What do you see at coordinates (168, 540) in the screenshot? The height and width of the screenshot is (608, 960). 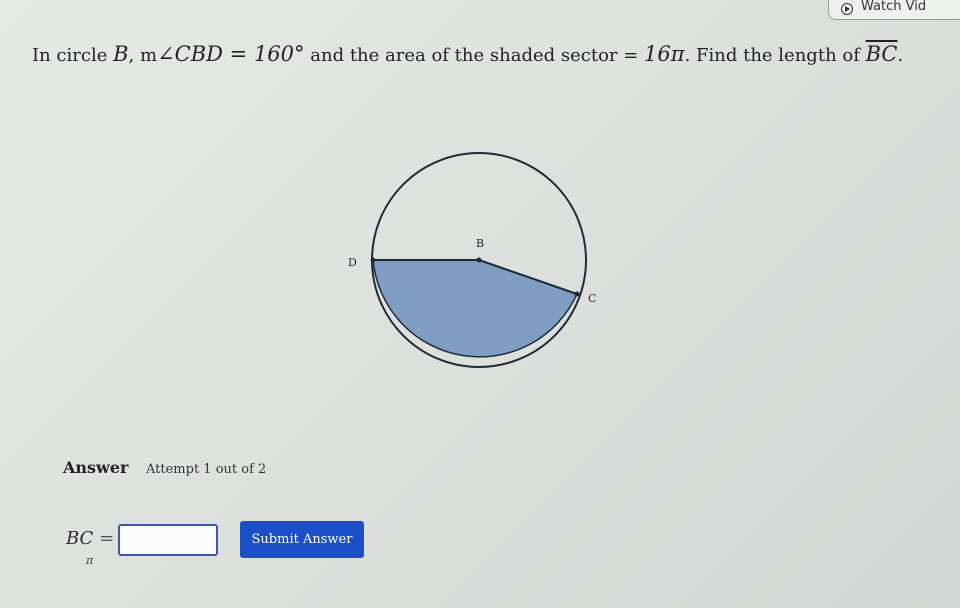 I see `answer-input` at bounding box center [168, 540].